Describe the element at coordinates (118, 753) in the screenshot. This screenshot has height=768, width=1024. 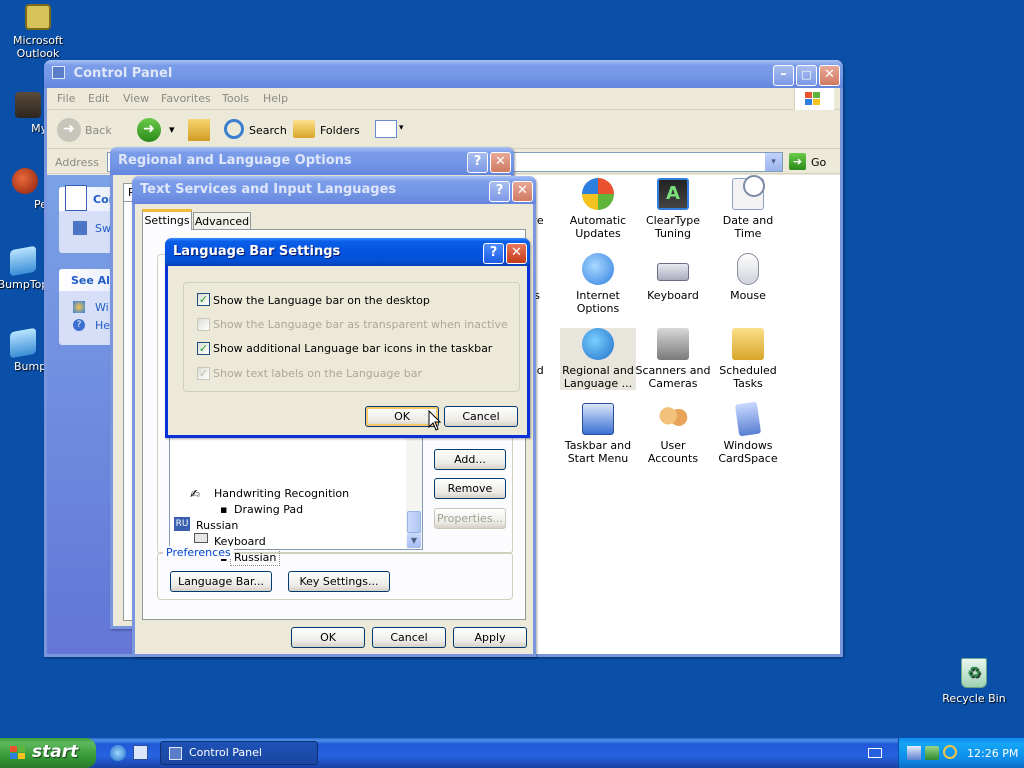
I see `internet-explorer-icon` at that location.